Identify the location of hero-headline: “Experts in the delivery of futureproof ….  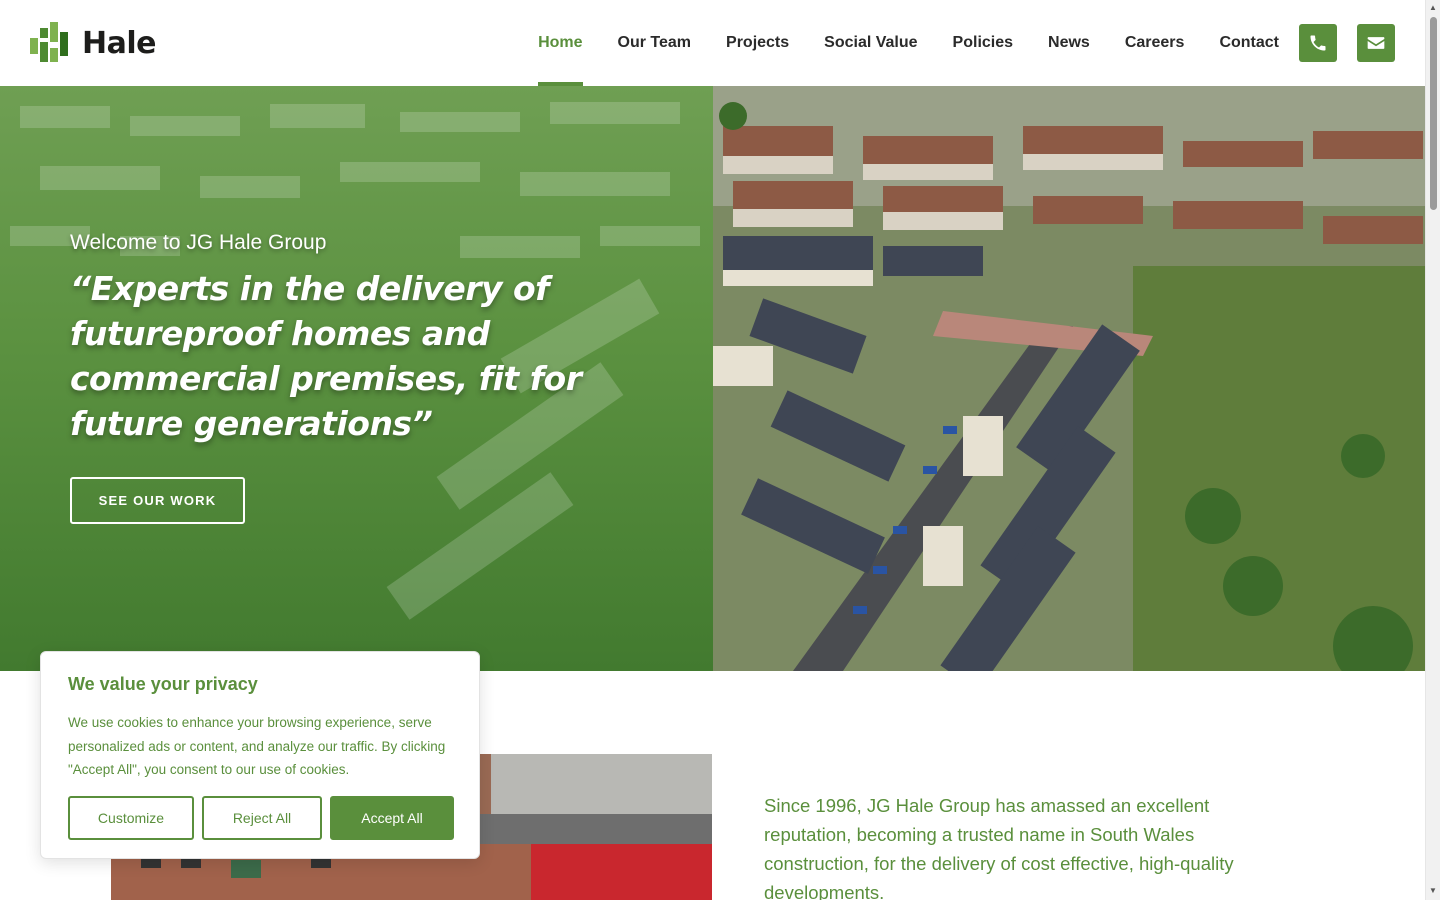
(326, 356).